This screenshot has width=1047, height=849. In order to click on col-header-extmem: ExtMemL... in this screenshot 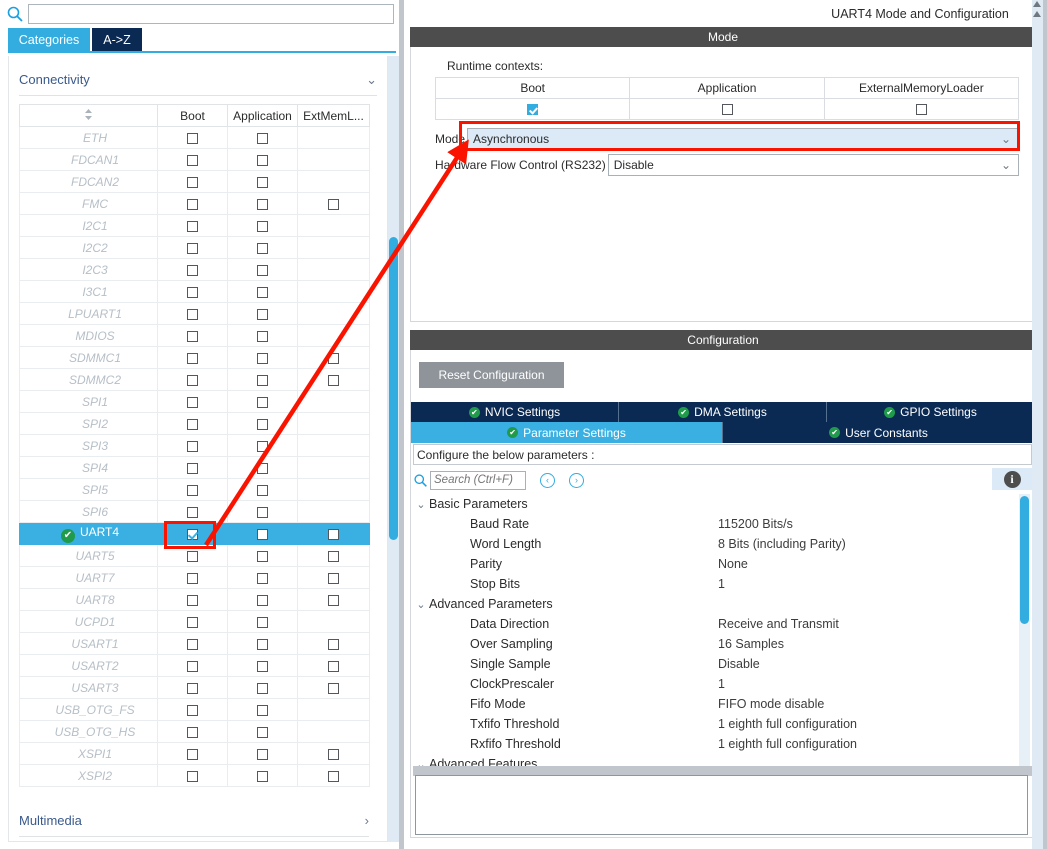, I will do `click(333, 115)`.